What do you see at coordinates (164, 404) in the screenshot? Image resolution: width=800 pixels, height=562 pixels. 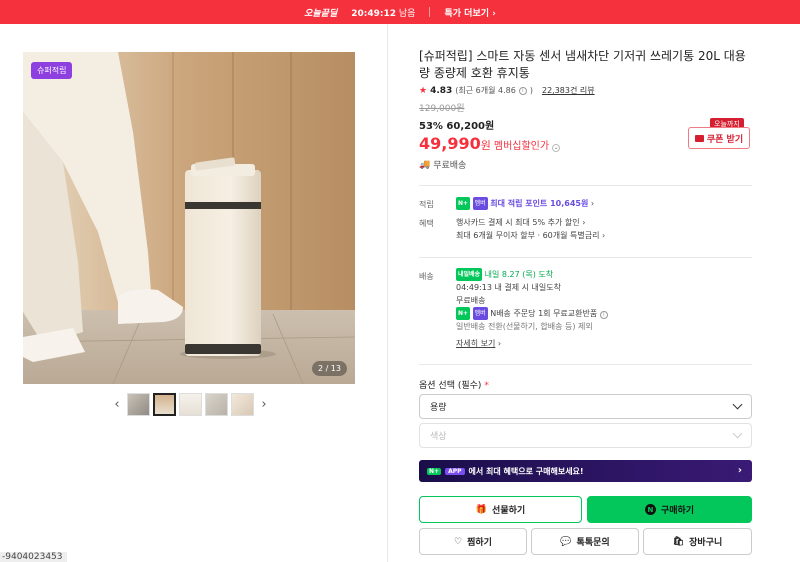 I see `thumbnail-active` at bounding box center [164, 404].